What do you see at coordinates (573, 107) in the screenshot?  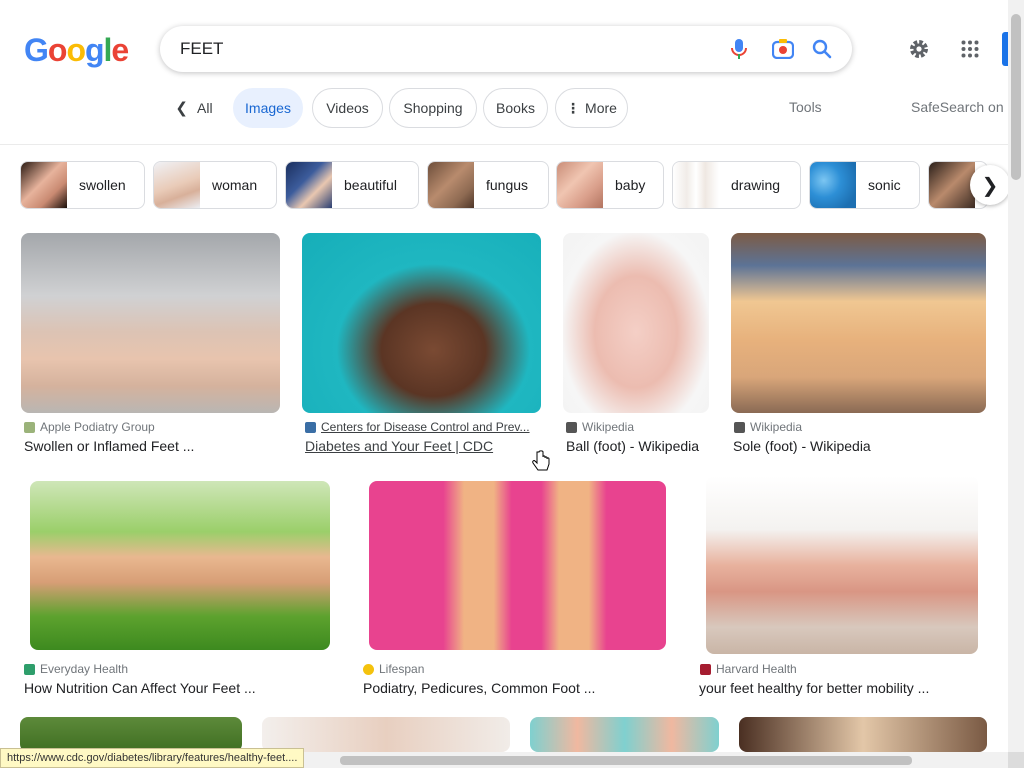 I see `more-vert-icon: ⋮` at bounding box center [573, 107].